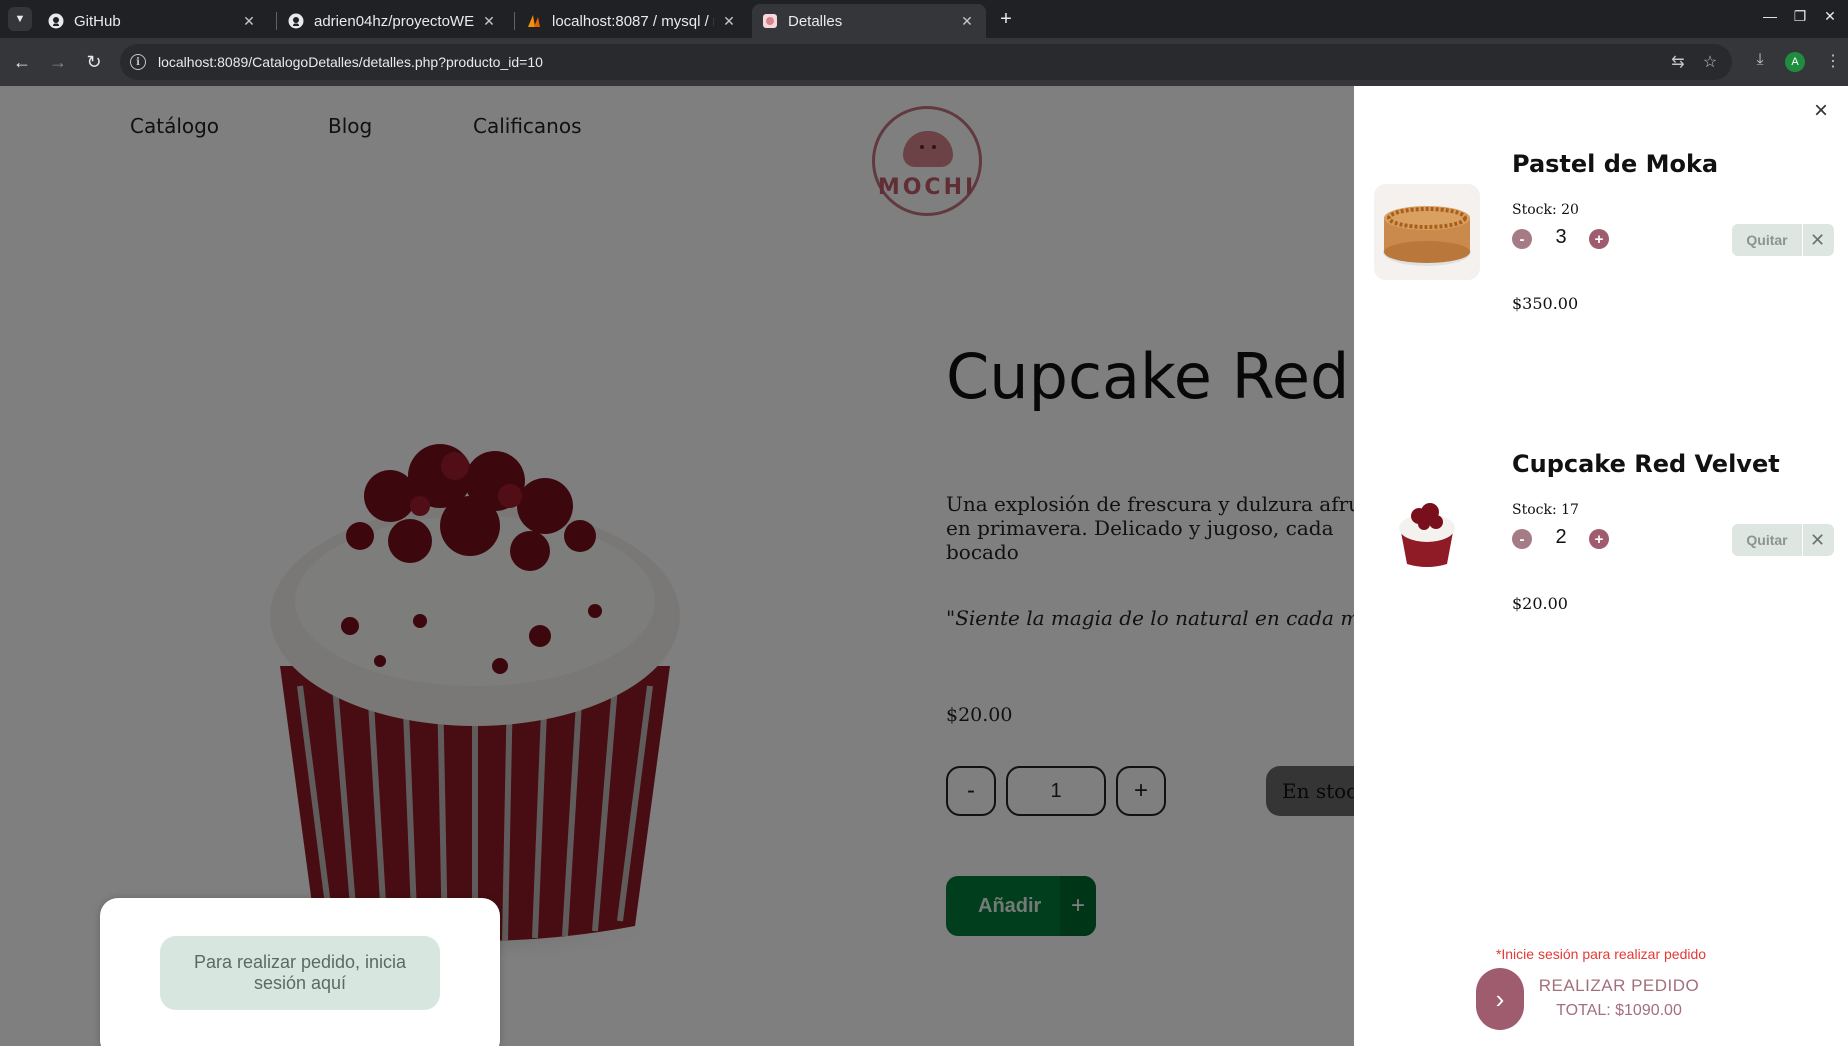  Describe the element at coordinates (97, 21) in the screenshot. I see `tab-label: GitHub` at that location.